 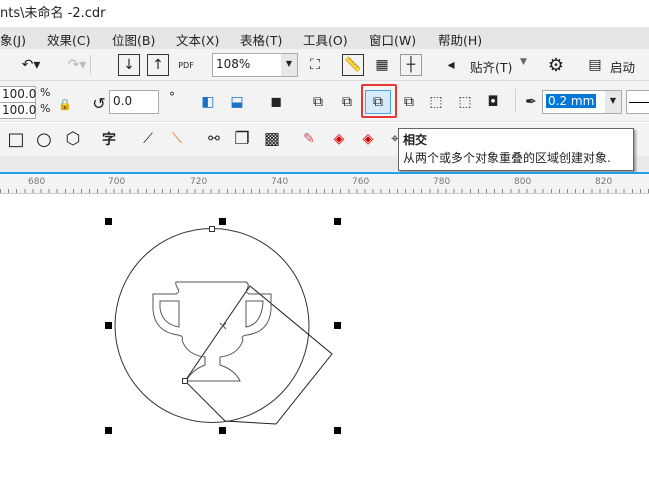 I want to click on line-style-select, so click(x=637, y=102).